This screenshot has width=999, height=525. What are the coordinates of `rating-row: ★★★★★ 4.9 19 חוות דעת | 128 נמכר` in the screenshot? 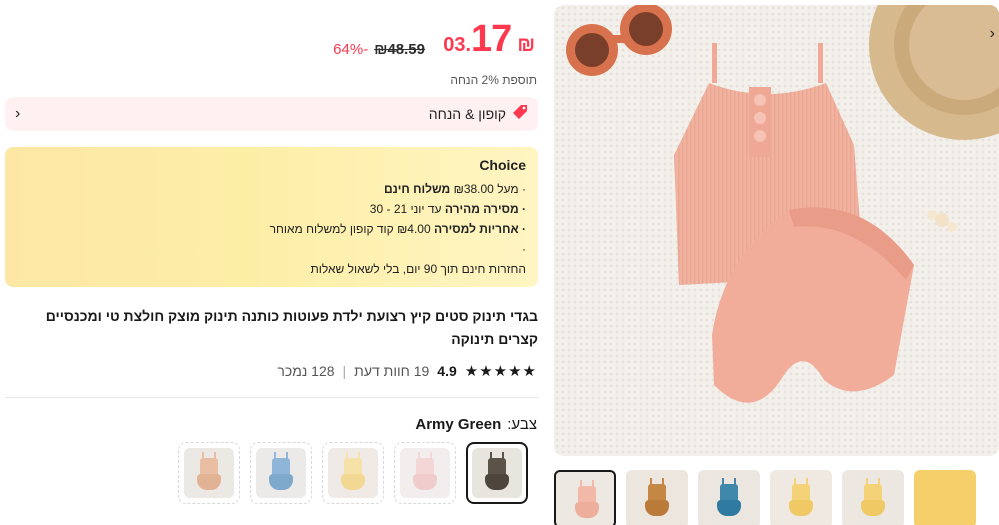 It's located at (407, 371).